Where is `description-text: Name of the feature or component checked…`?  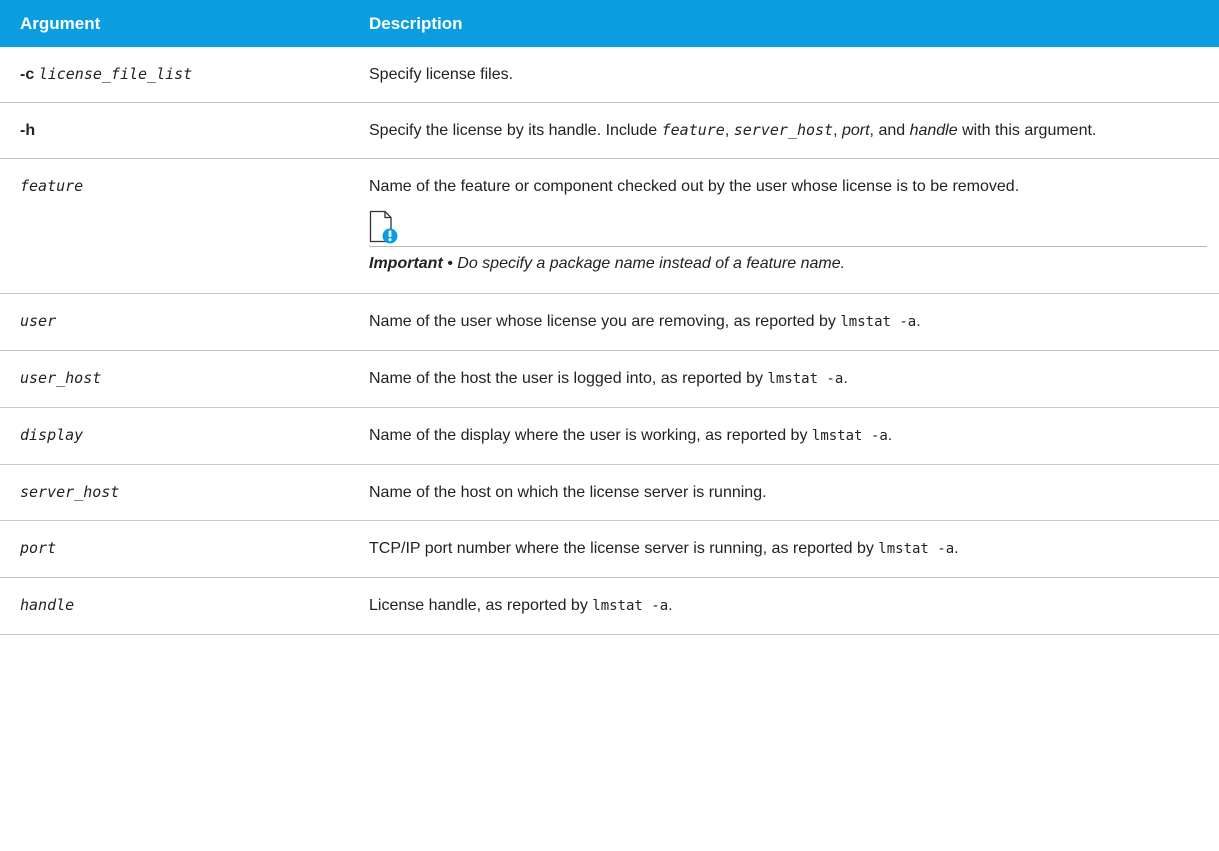 description-text: Name of the feature or component checked… is located at coordinates (694, 186).